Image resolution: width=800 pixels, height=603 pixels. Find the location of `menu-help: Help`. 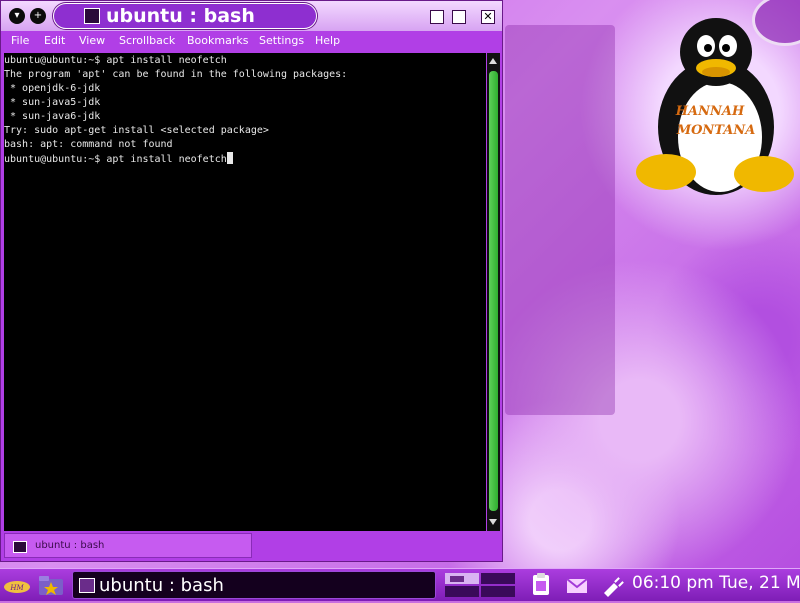

menu-help: Help is located at coordinates (327, 40).